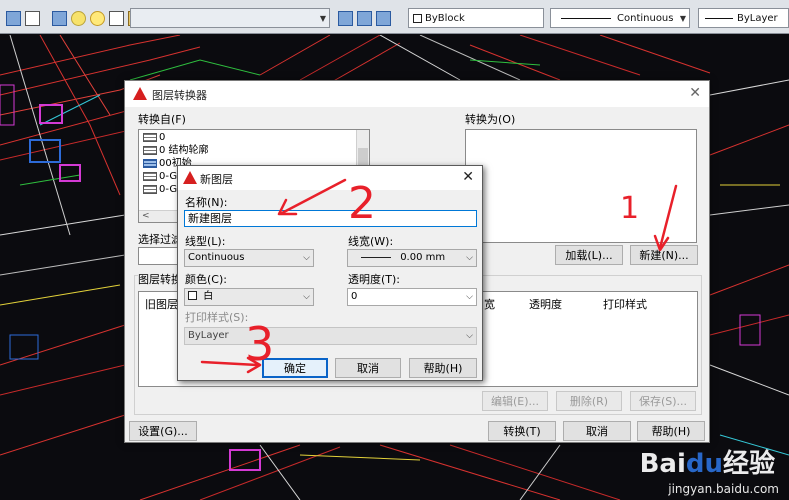 This screenshot has width=789, height=500. I want to click on delete-button: 删除(R), so click(589, 401).